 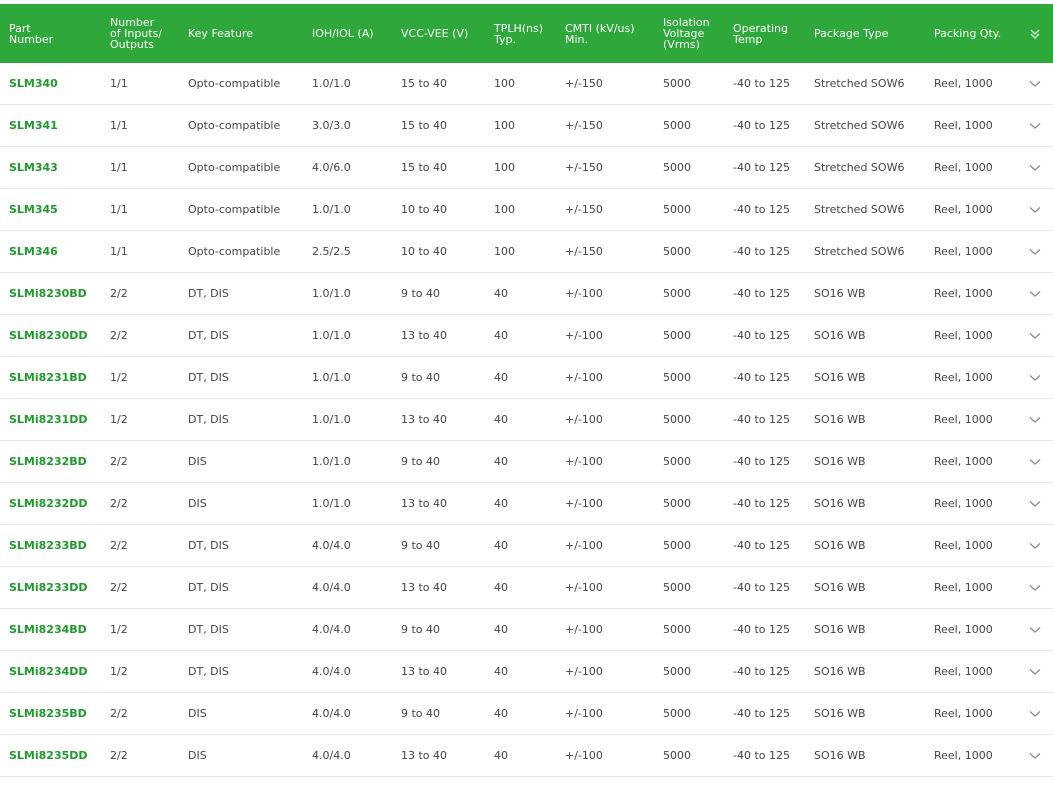 I want to click on part-number-link: SLMi8235BD, so click(x=48, y=713).